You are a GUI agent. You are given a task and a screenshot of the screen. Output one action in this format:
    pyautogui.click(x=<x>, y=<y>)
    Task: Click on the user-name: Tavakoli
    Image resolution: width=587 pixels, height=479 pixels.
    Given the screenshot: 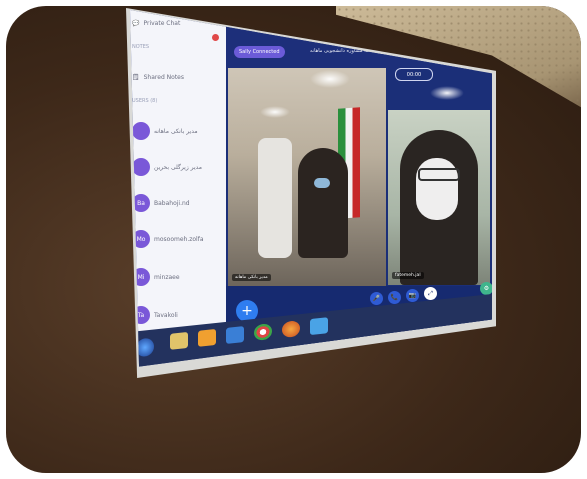 What is the action you would take?
    pyautogui.click(x=166, y=315)
    